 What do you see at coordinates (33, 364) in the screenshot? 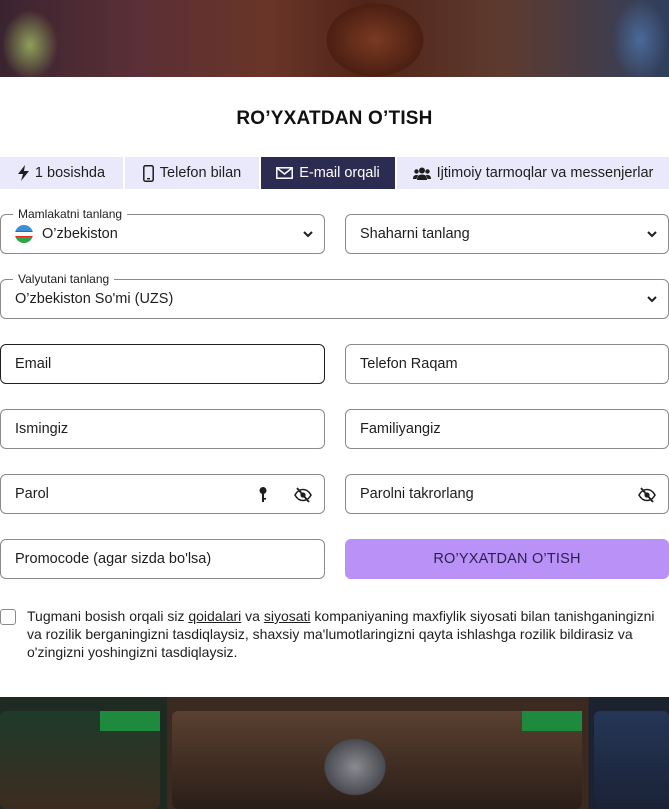
I see `email-placeholder: Email` at bounding box center [33, 364].